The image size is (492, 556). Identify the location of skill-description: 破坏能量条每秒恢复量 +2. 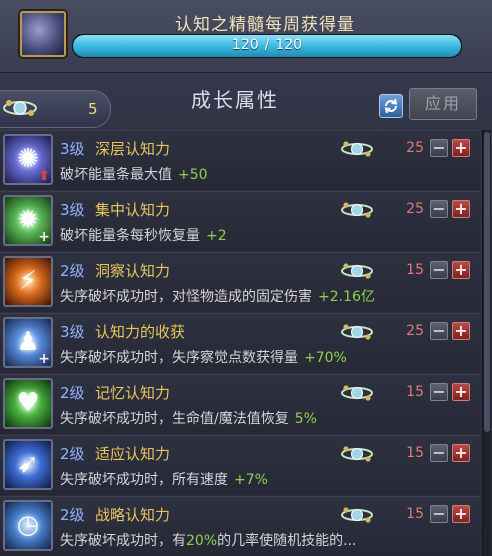
(143, 235).